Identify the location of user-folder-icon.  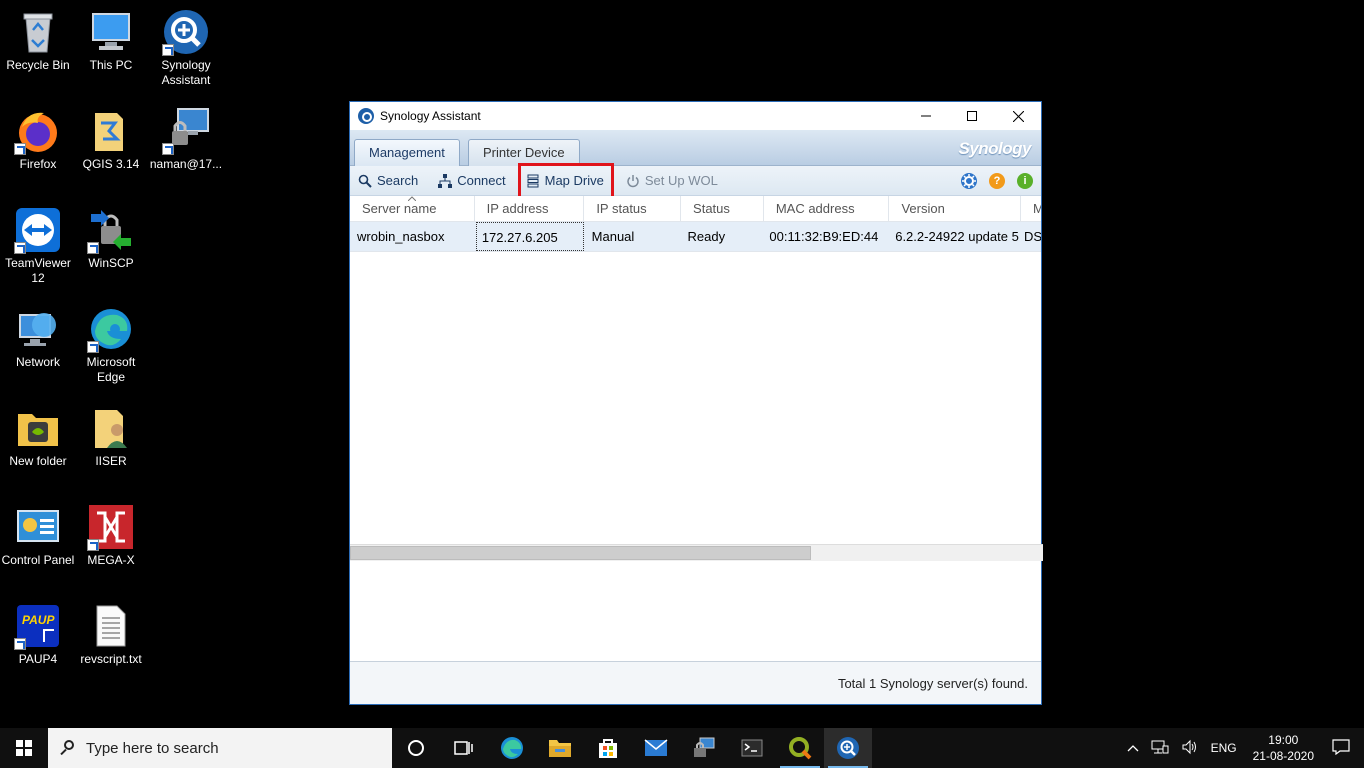
(111, 428).